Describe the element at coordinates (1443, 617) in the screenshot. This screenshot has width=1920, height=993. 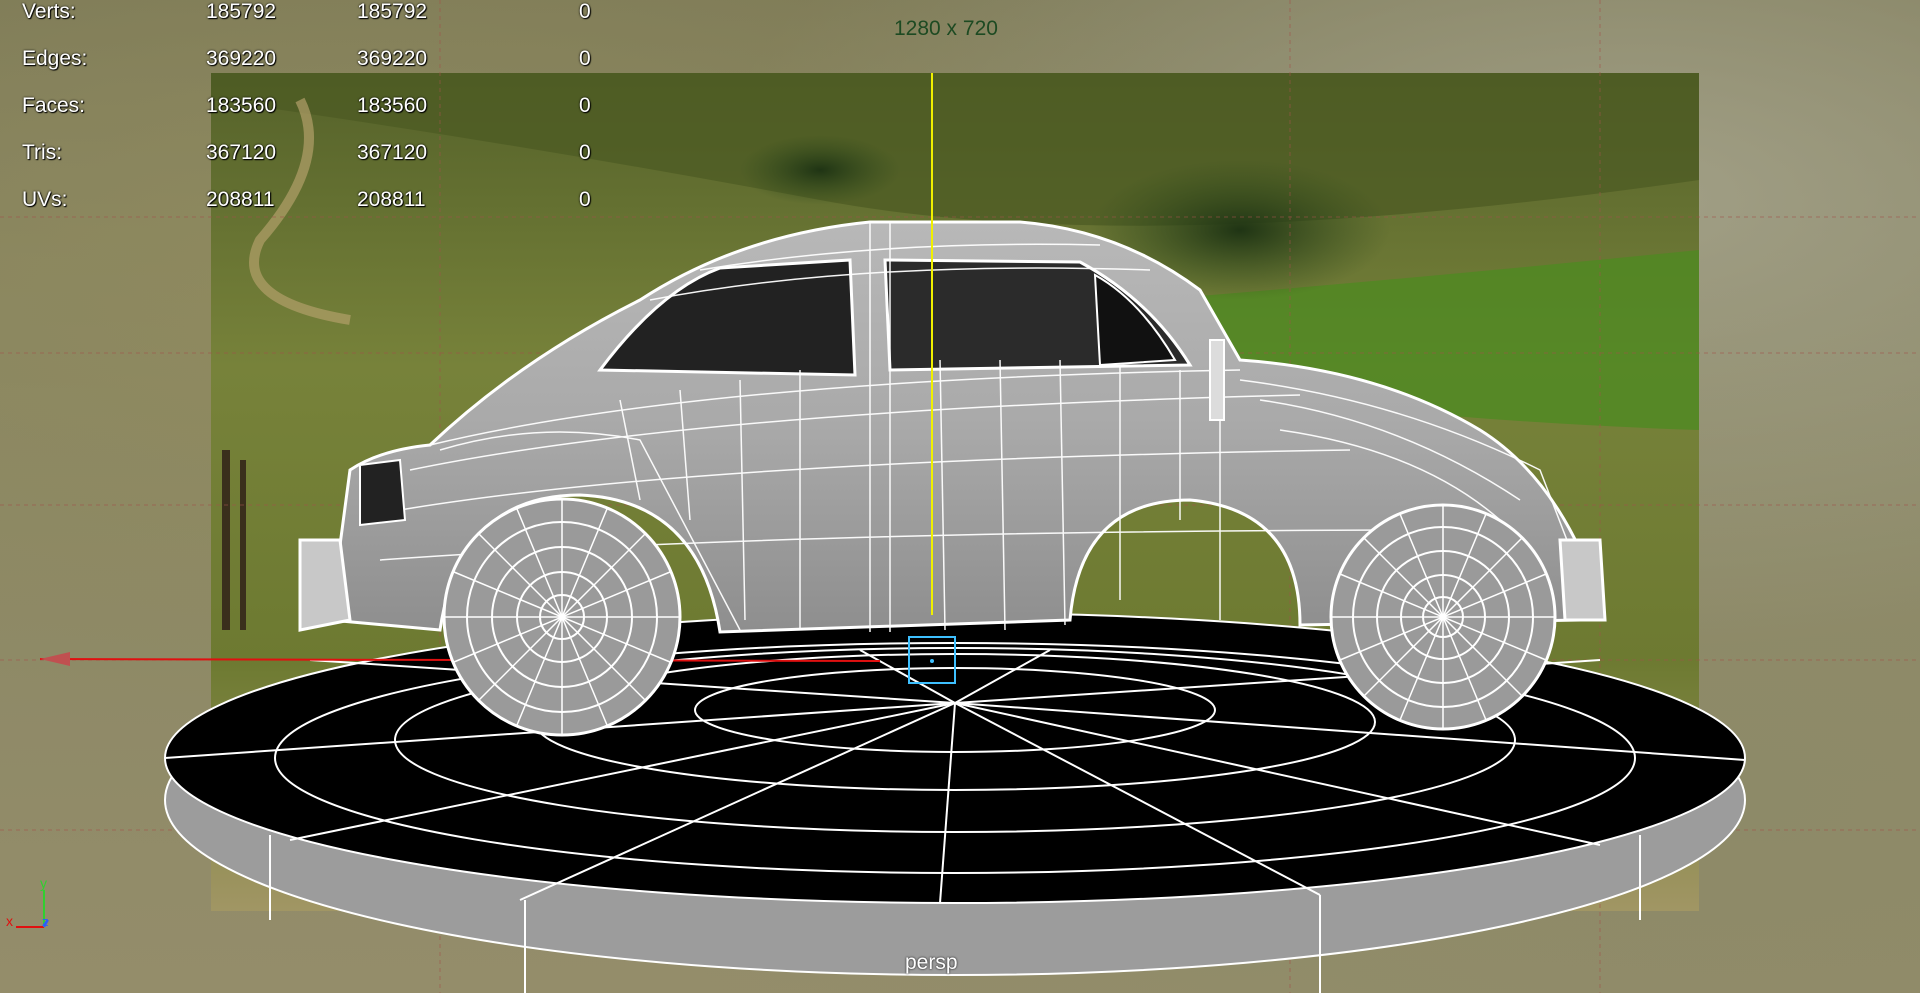
I see `front-wheel` at that location.